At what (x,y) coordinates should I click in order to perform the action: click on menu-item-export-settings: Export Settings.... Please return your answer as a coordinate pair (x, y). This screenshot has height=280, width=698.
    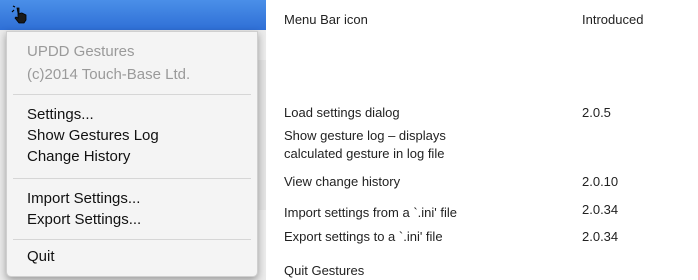
    Looking at the image, I should click on (84, 220).